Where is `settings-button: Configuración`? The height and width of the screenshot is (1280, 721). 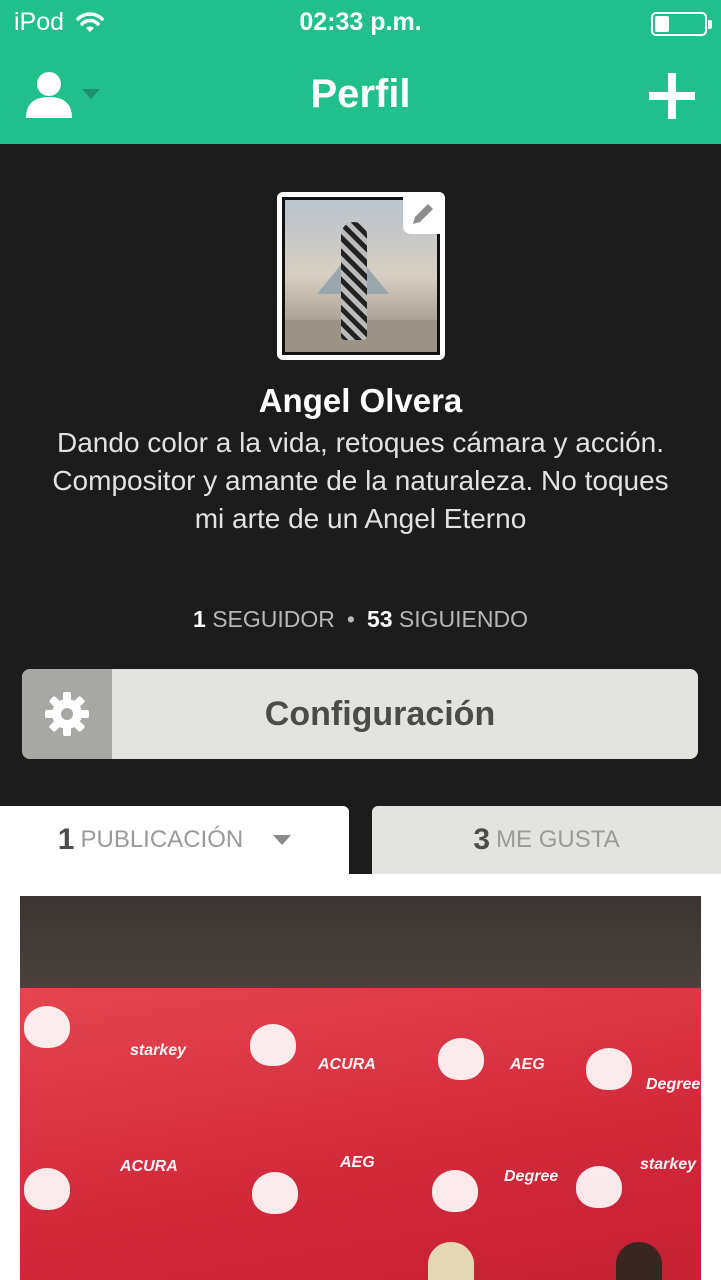 settings-button: Configuración is located at coordinates (360, 714).